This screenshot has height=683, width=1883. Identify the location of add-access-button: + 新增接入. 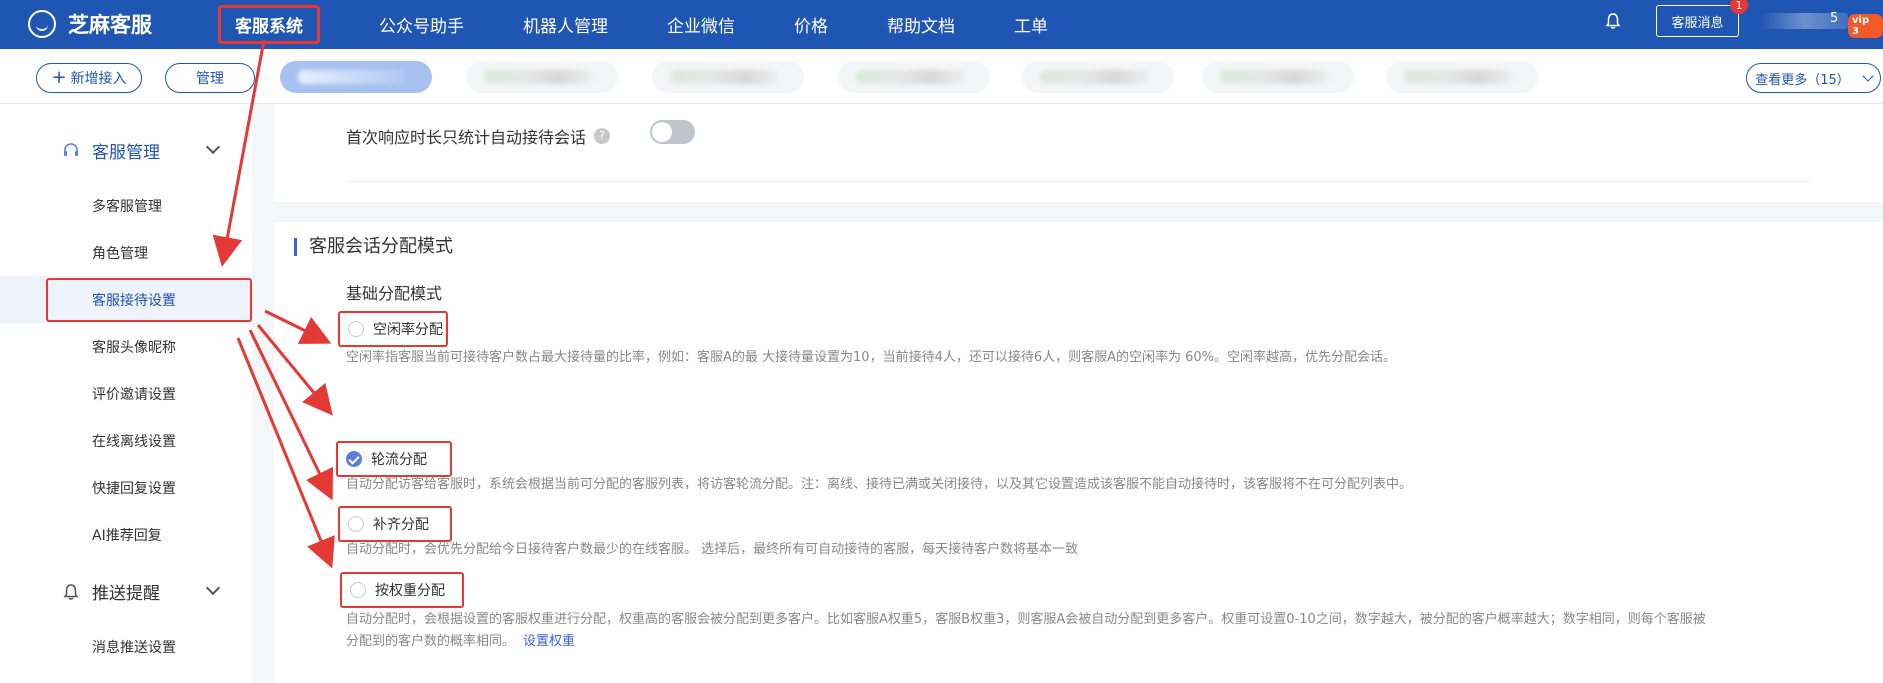
(89, 78).